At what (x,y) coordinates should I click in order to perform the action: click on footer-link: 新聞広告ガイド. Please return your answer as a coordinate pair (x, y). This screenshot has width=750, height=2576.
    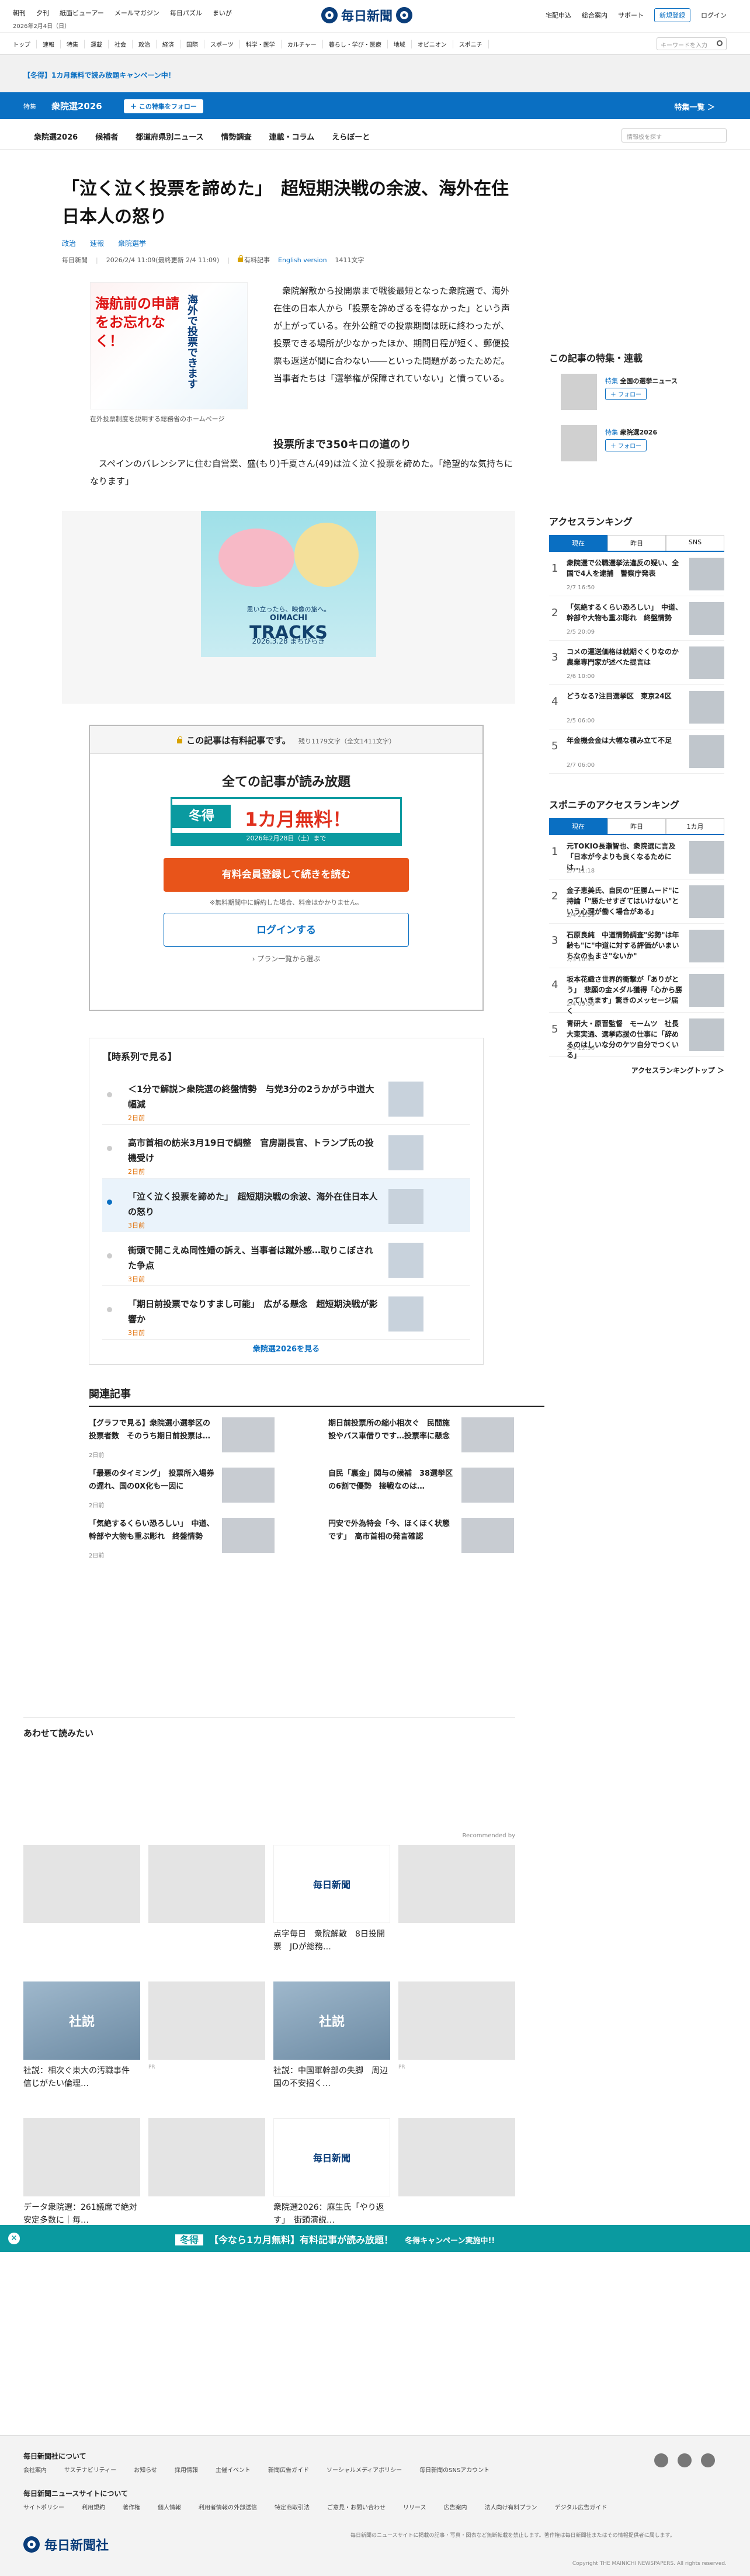
    Looking at the image, I should click on (288, 2469).